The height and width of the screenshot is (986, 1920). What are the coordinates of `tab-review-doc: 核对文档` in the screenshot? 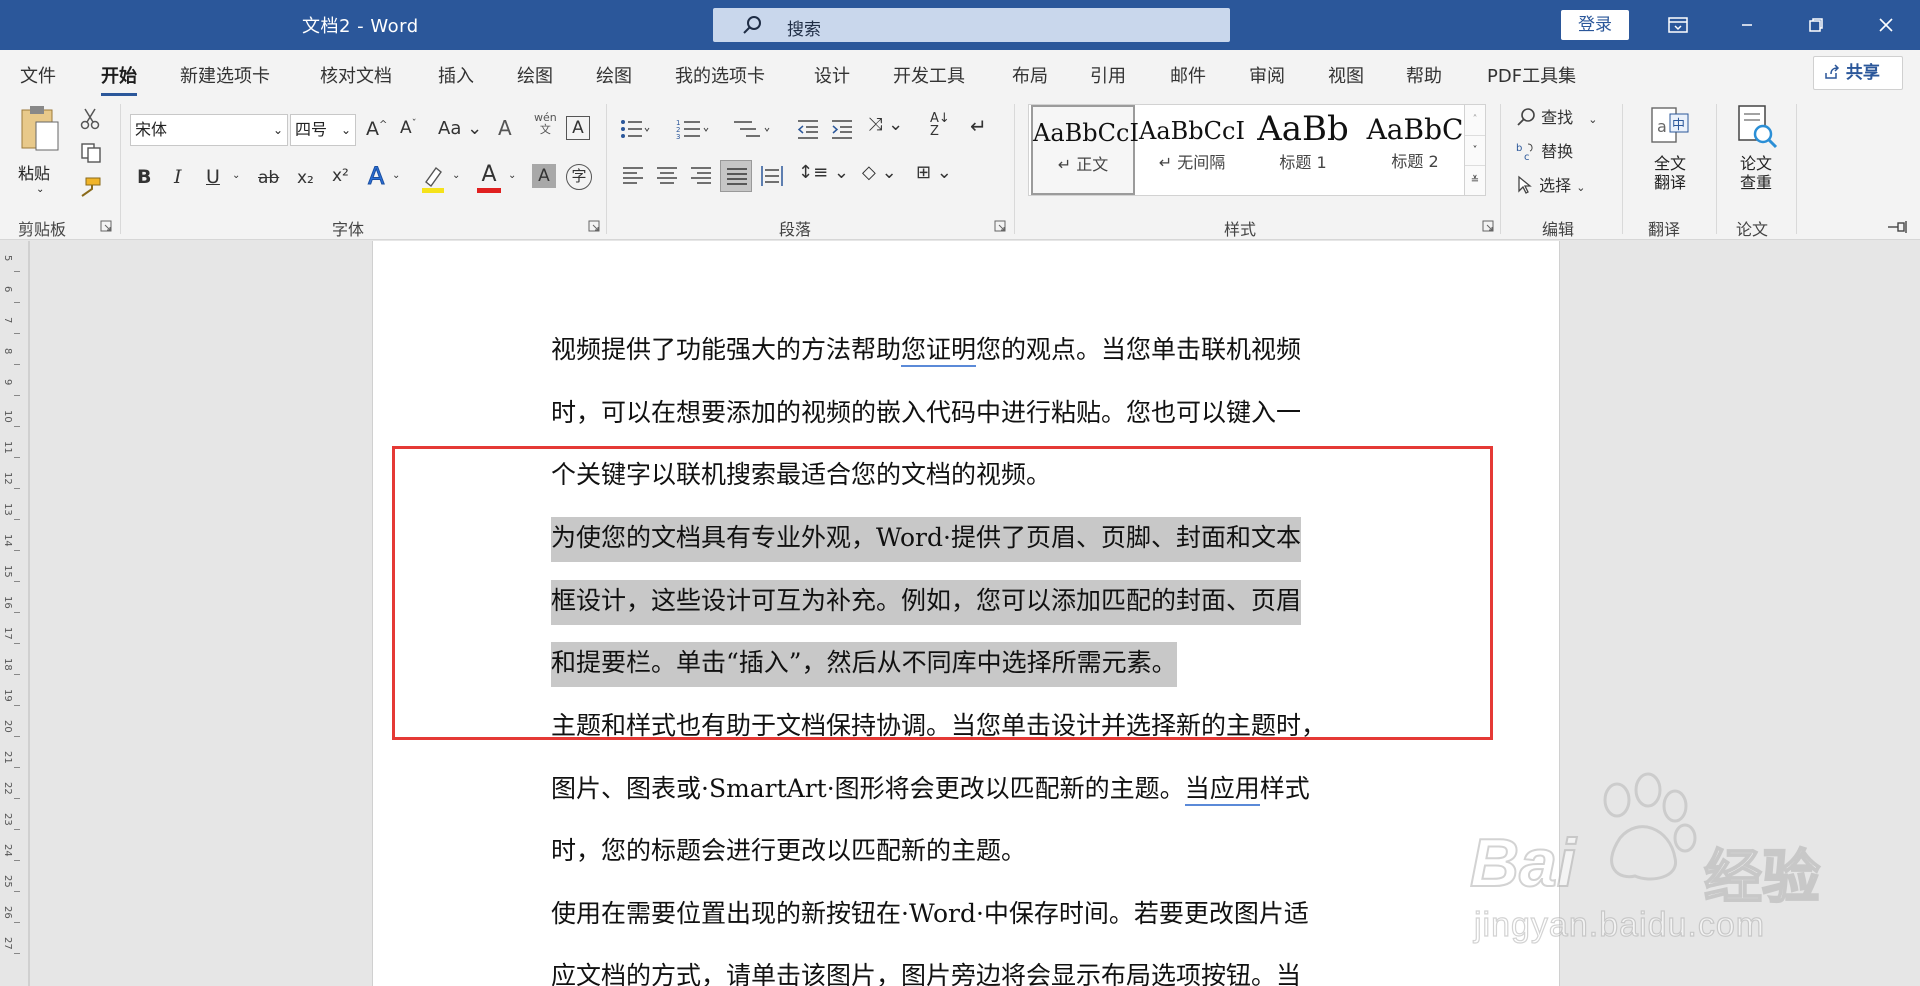 It's located at (356, 75).